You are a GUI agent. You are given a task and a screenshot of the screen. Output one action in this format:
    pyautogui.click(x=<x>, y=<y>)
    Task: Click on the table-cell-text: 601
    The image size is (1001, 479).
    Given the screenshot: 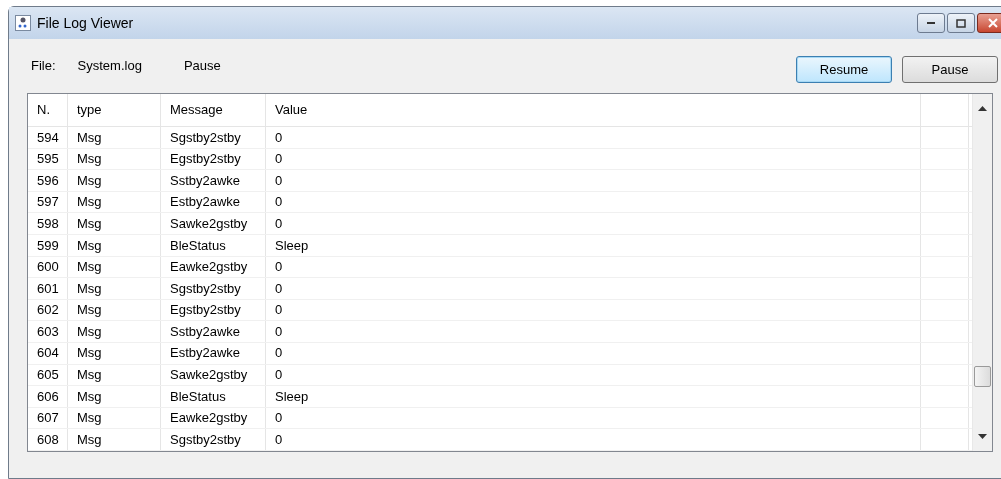 What is the action you would take?
    pyautogui.click(x=48, y=288)
    